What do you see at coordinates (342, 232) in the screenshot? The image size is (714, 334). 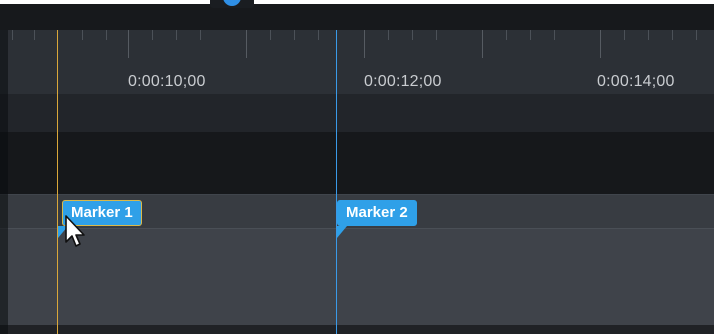 I see `marker-2-flag` at bounding box center [342, 232].